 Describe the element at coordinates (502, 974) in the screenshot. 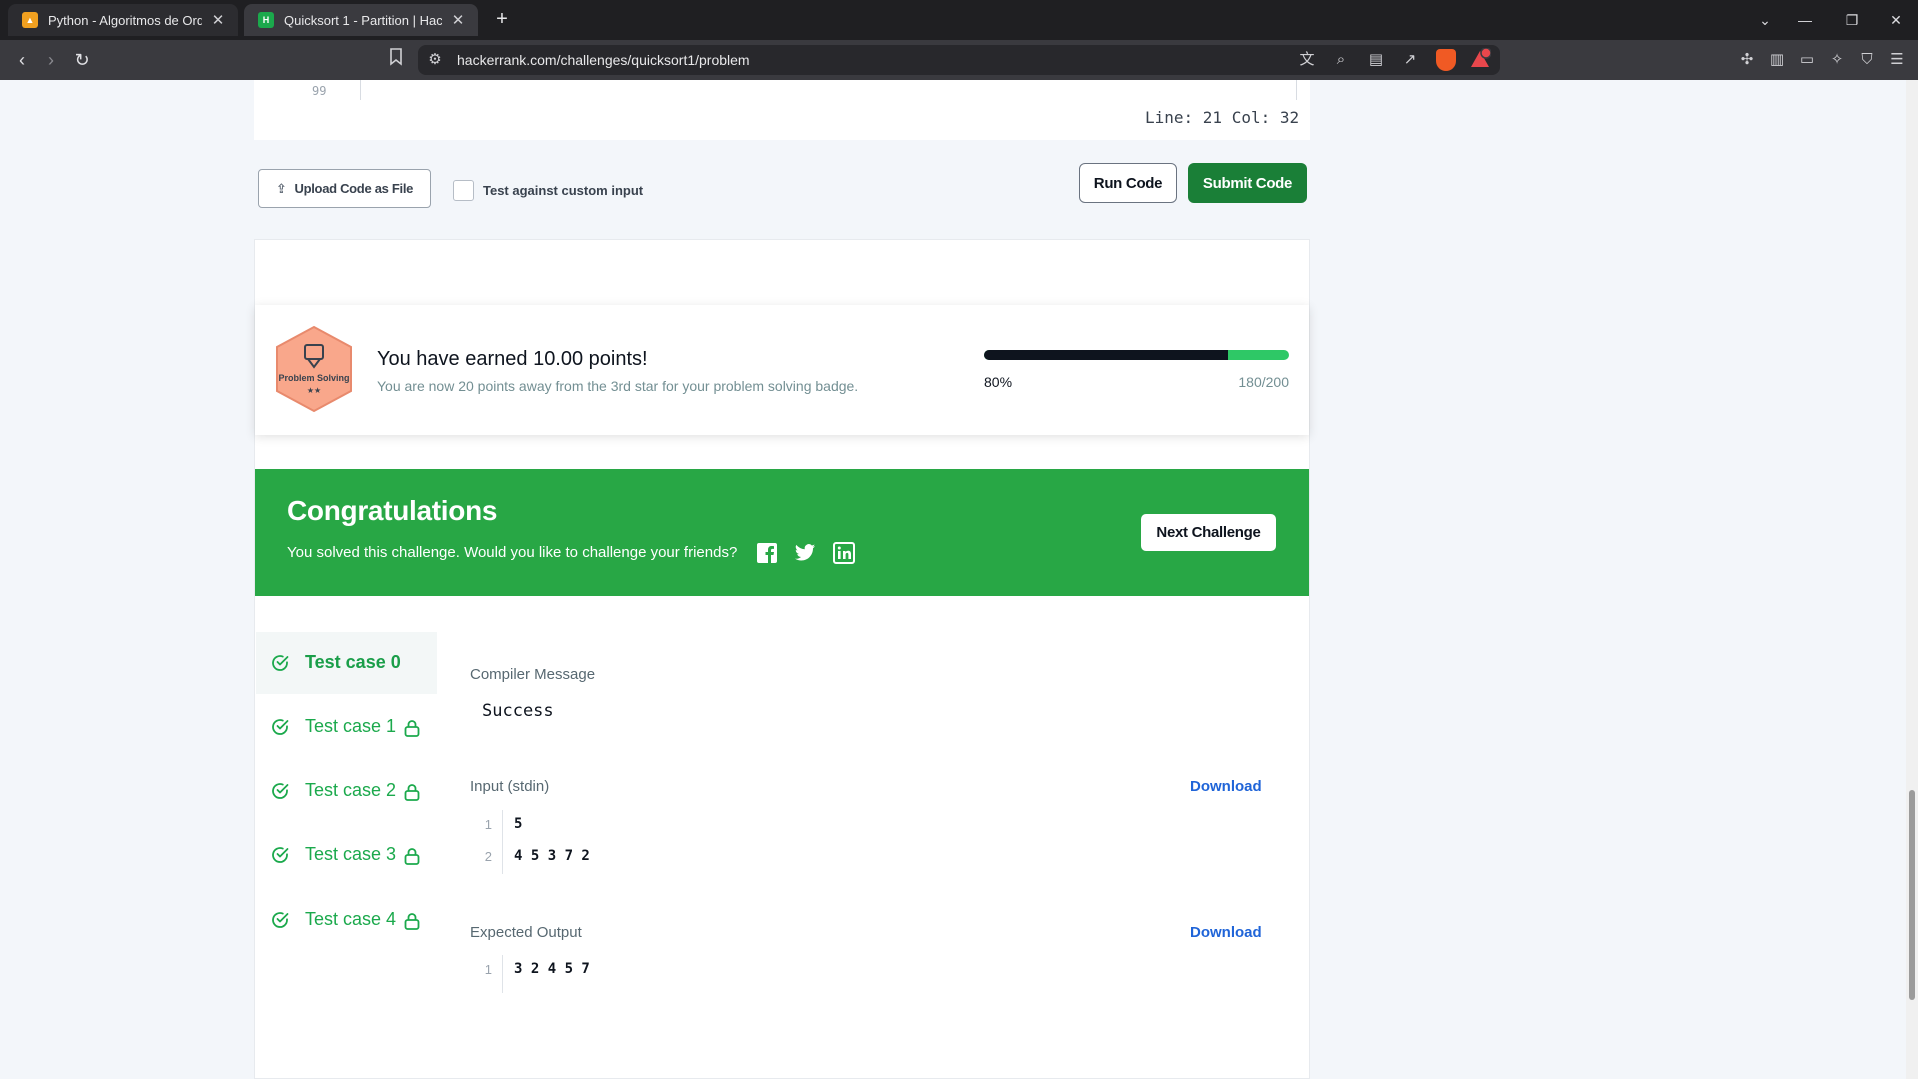

I see `output-gutter-divider` at that location.